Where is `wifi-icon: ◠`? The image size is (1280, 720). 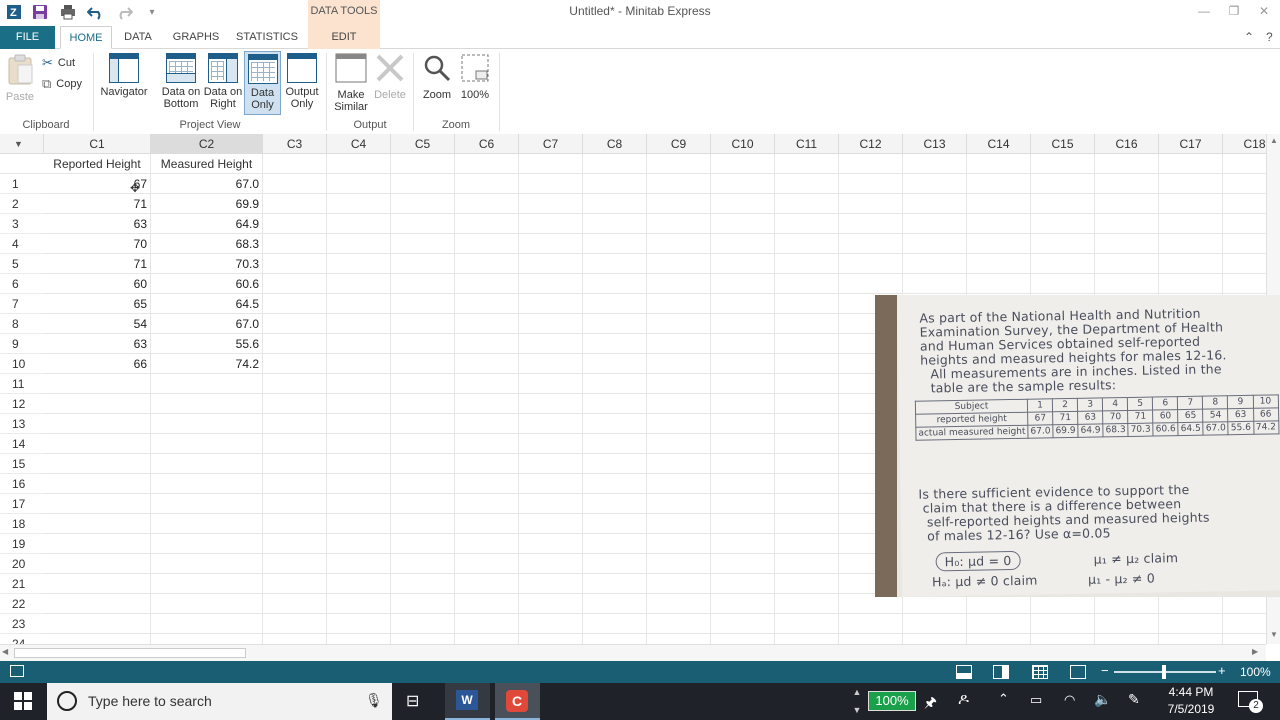 wifi-icon: ◠ is located at coordinates (1069, 700).